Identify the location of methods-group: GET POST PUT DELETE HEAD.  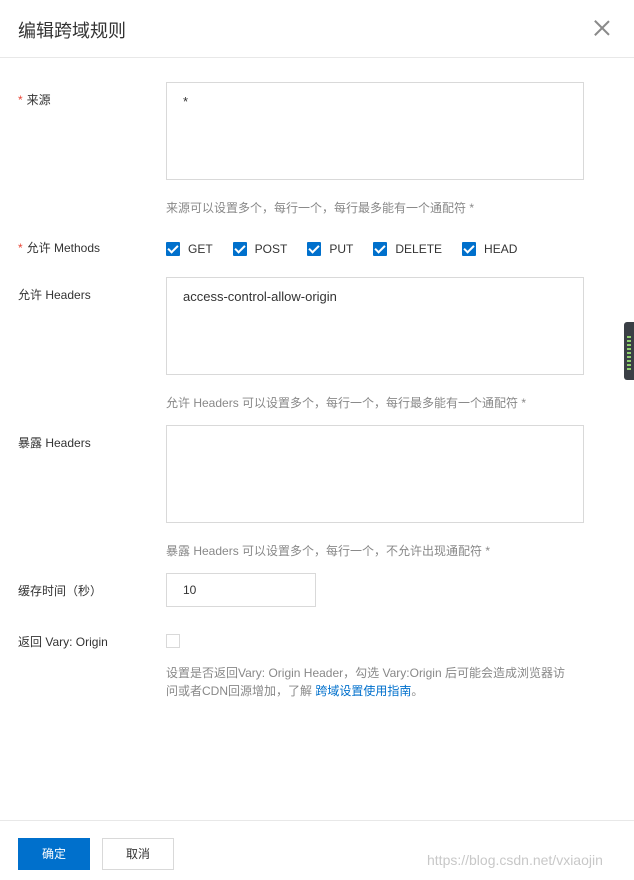
(351, 249).